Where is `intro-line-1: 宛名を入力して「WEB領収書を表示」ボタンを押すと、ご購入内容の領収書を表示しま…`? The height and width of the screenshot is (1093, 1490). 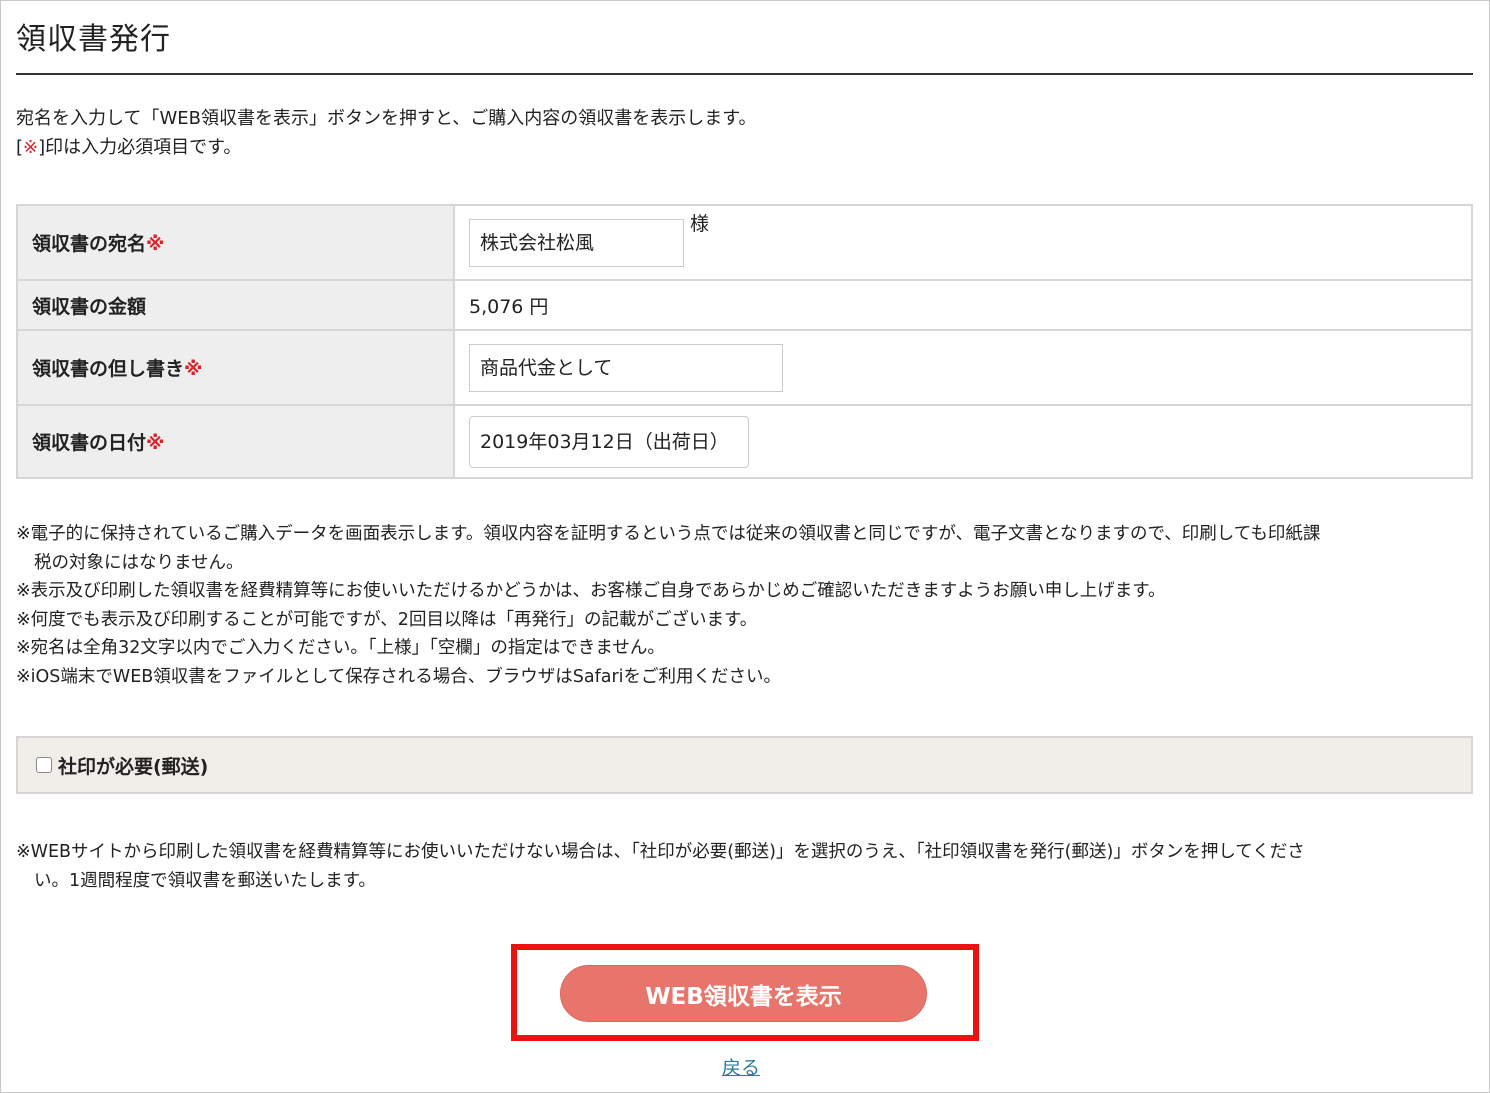 intro-line-1: 宛名を入力して「WEB領収書を表示」ボタンを押すと、ご購入内容の領収書を表示しま… is located at coordinates (386, 118).